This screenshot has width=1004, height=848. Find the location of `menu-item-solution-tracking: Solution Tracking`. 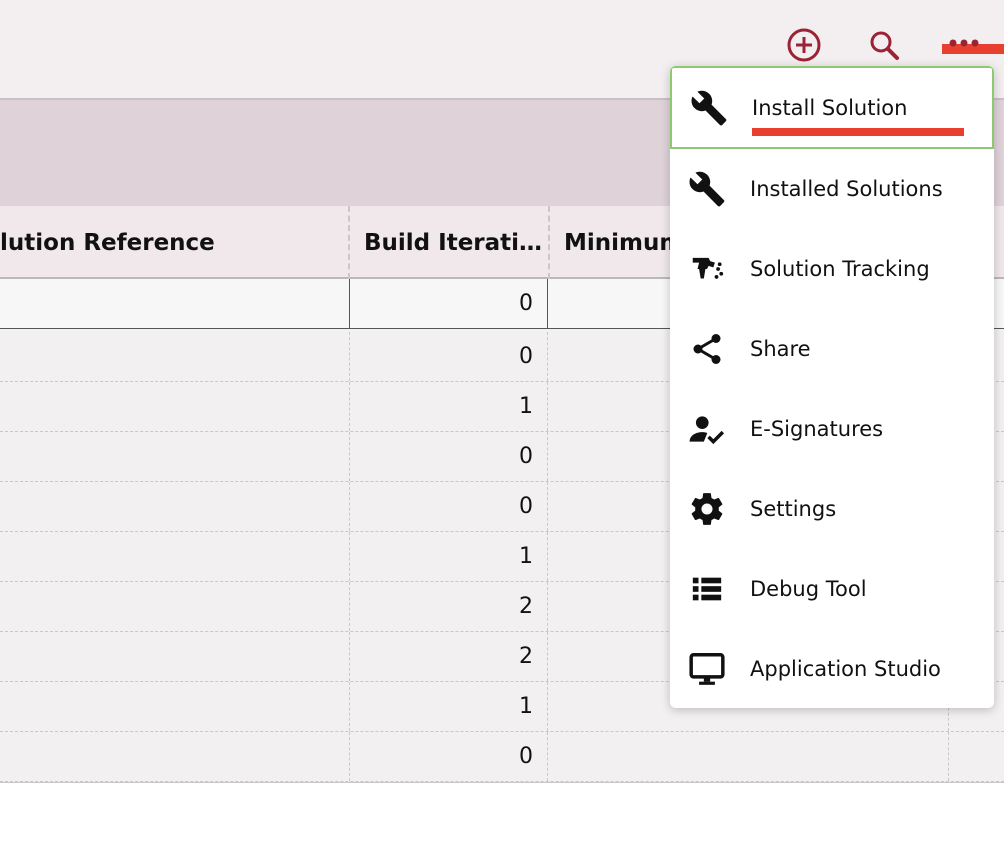

menu-item-solution-tracking: Solution Tracking is located at coordinates (832, 269).